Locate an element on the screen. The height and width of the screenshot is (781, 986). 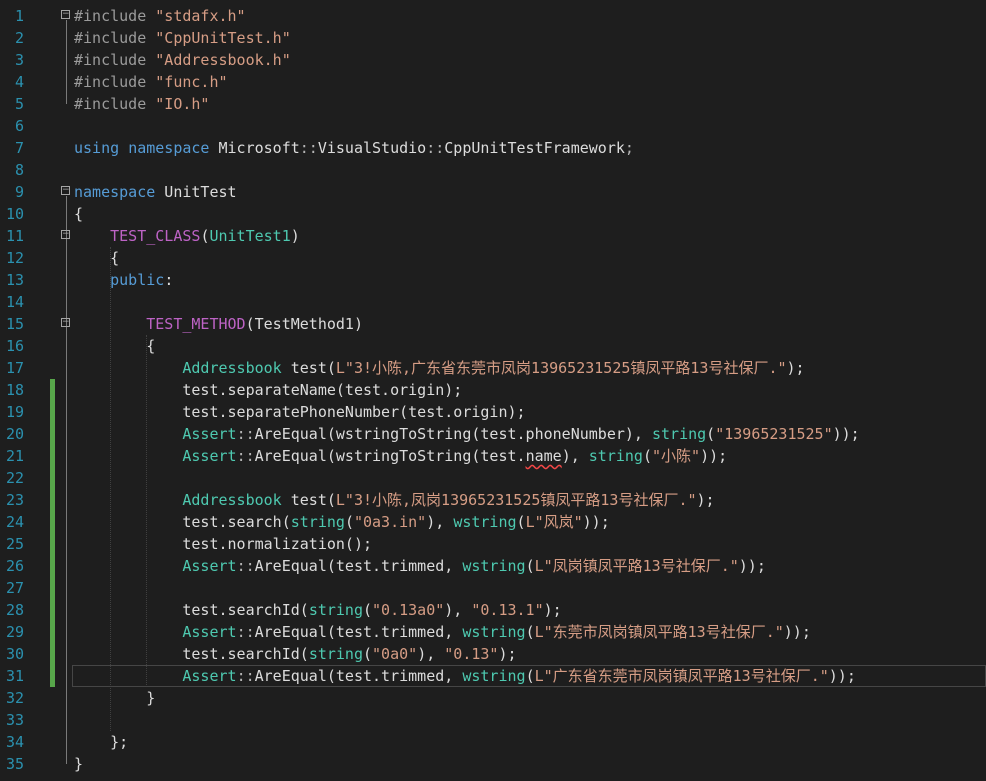
line-number: 5 is located at coordinates (19, 104).